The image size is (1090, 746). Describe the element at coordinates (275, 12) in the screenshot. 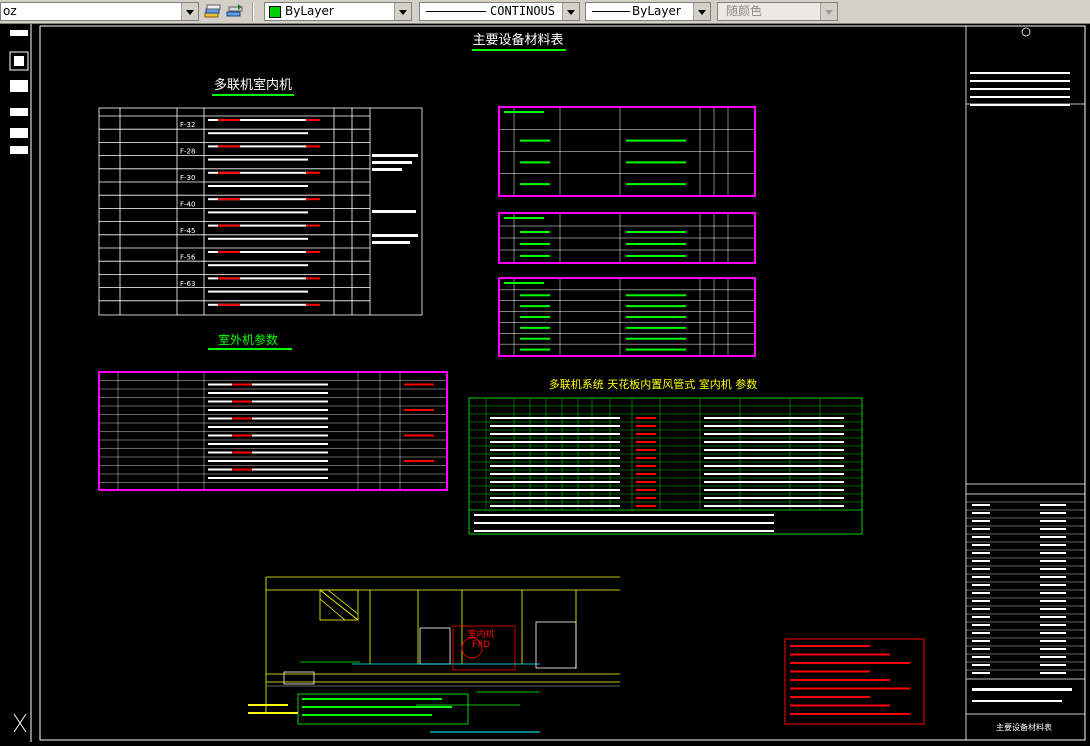

I see `color-swatch-icon` at that location.